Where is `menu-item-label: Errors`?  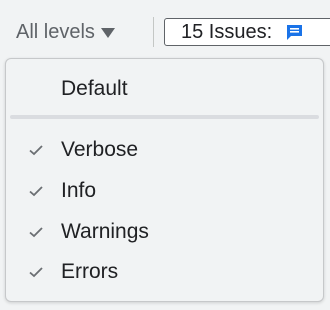
menu-item-label: Errors is located at coordinates (90, 271).